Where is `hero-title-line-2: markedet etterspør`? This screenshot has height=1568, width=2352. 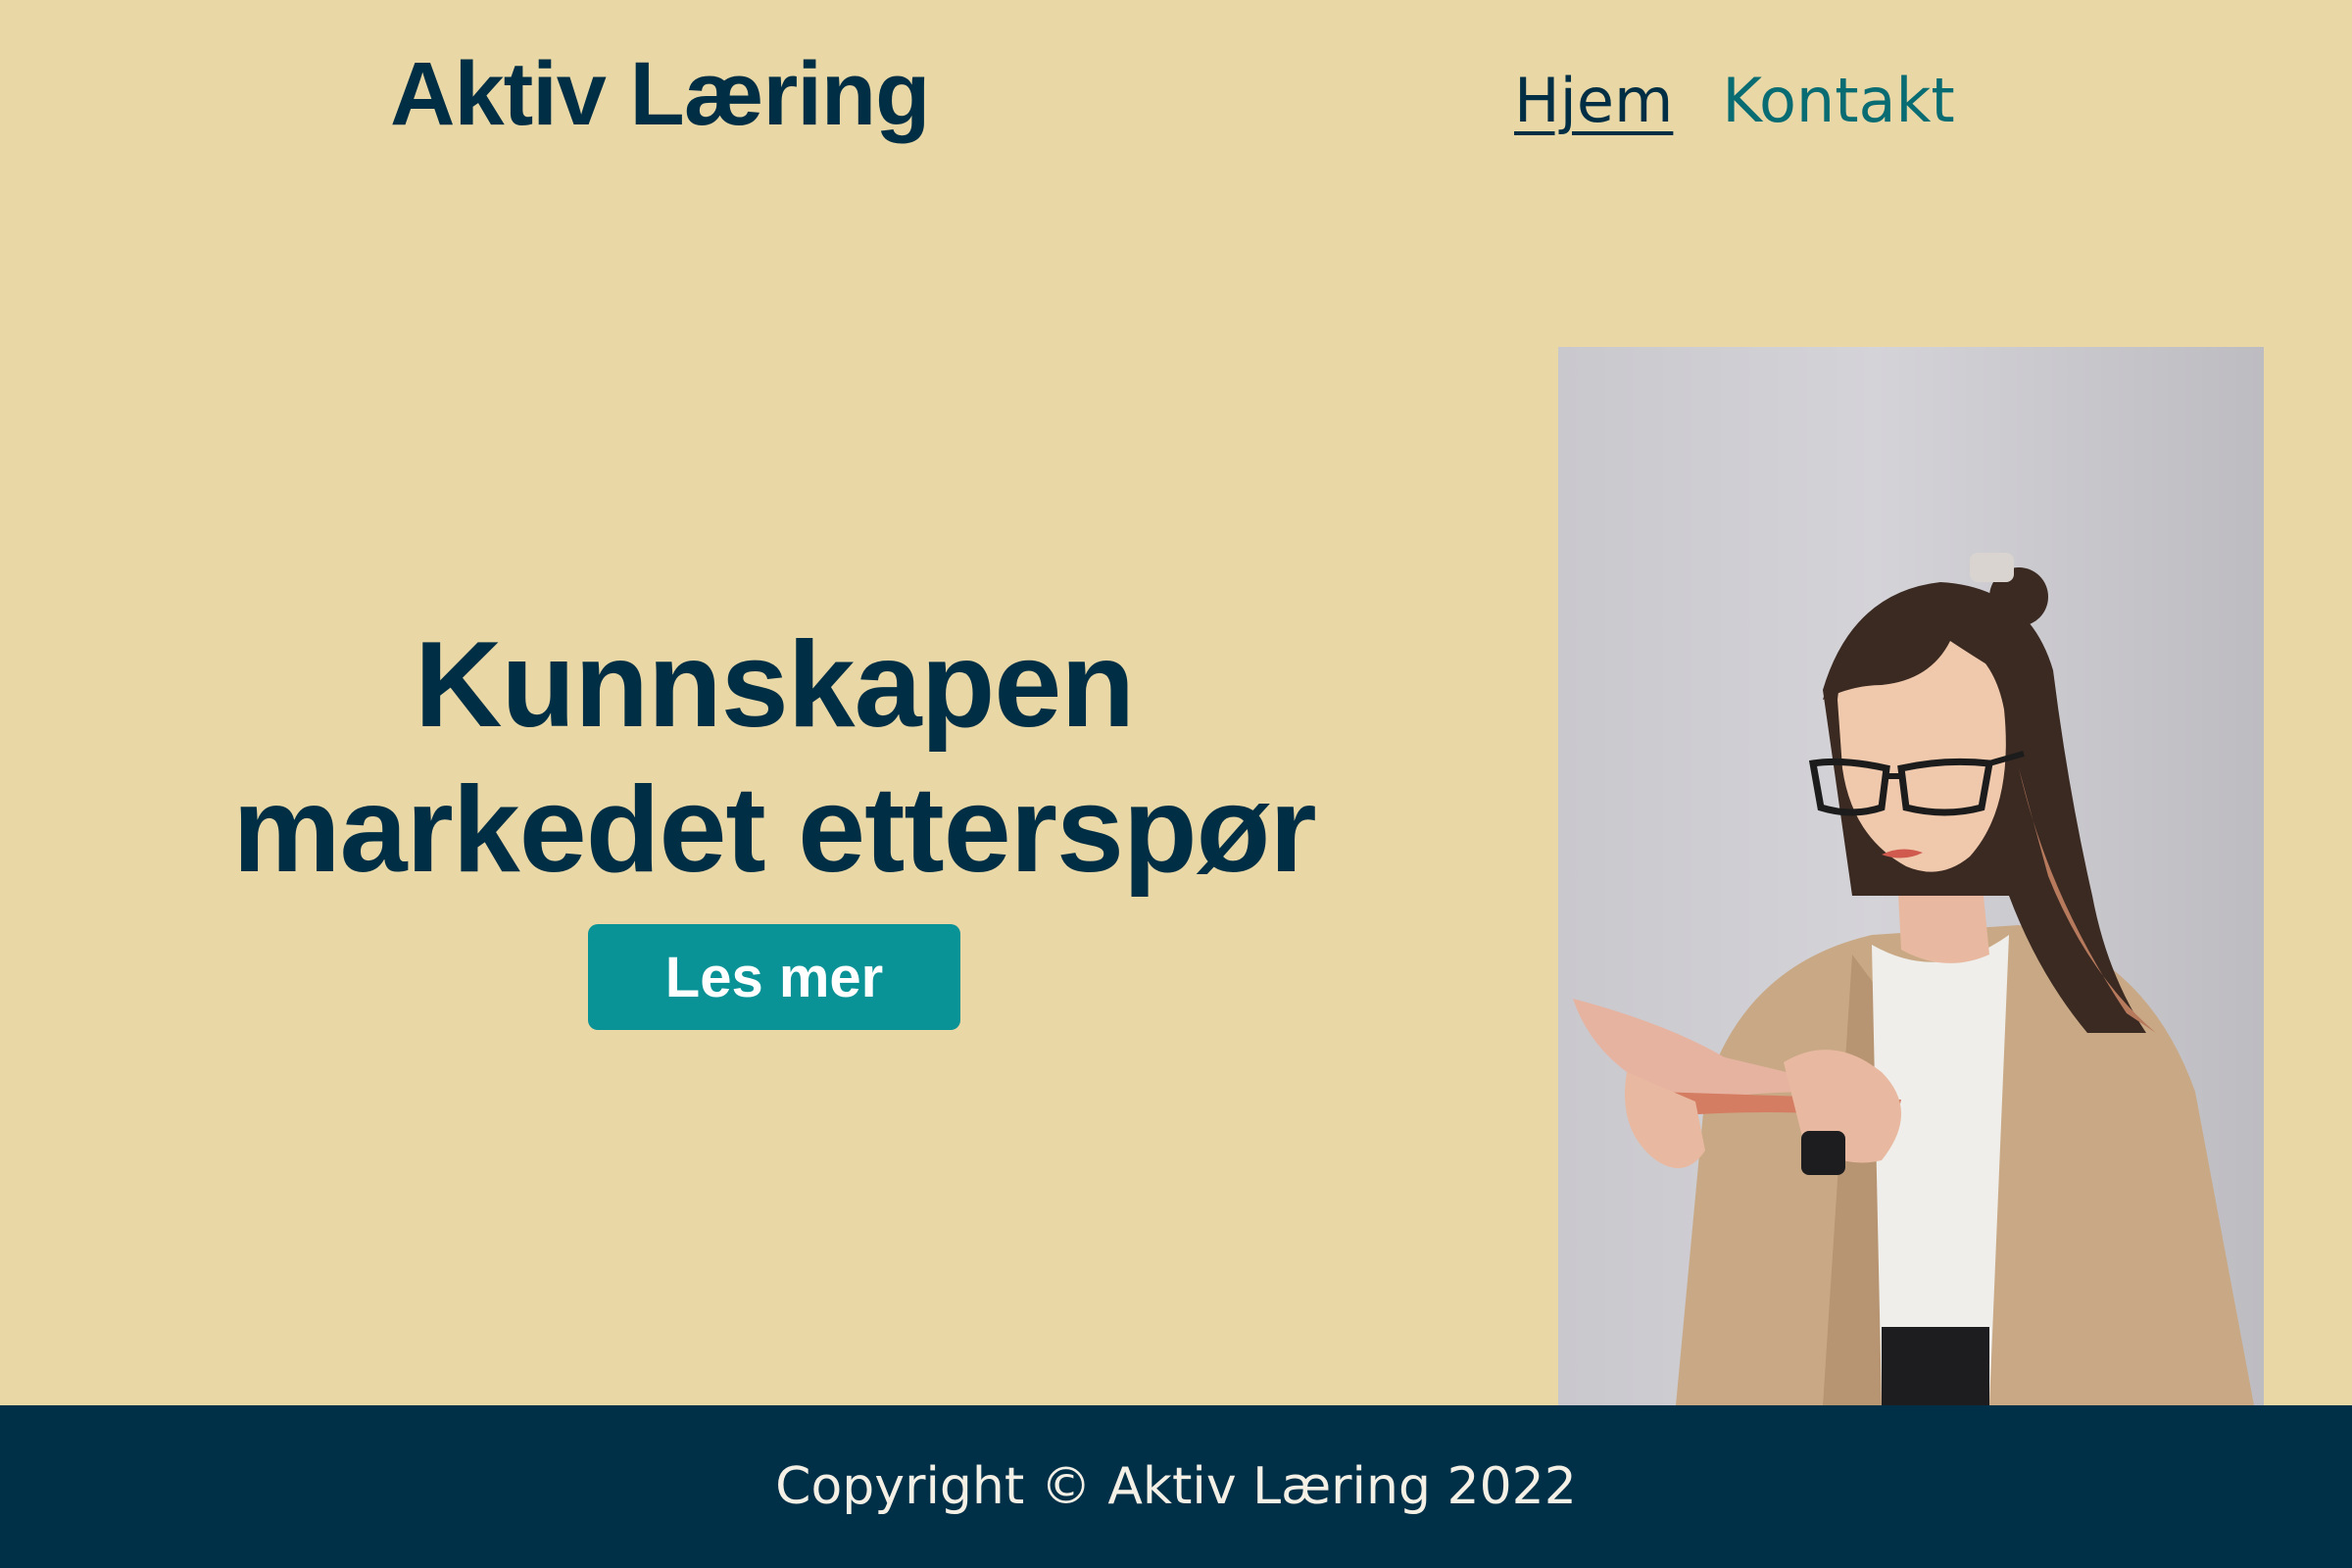 hero-title-line-2: markedet etterspør is located at coordinates (774, 830).